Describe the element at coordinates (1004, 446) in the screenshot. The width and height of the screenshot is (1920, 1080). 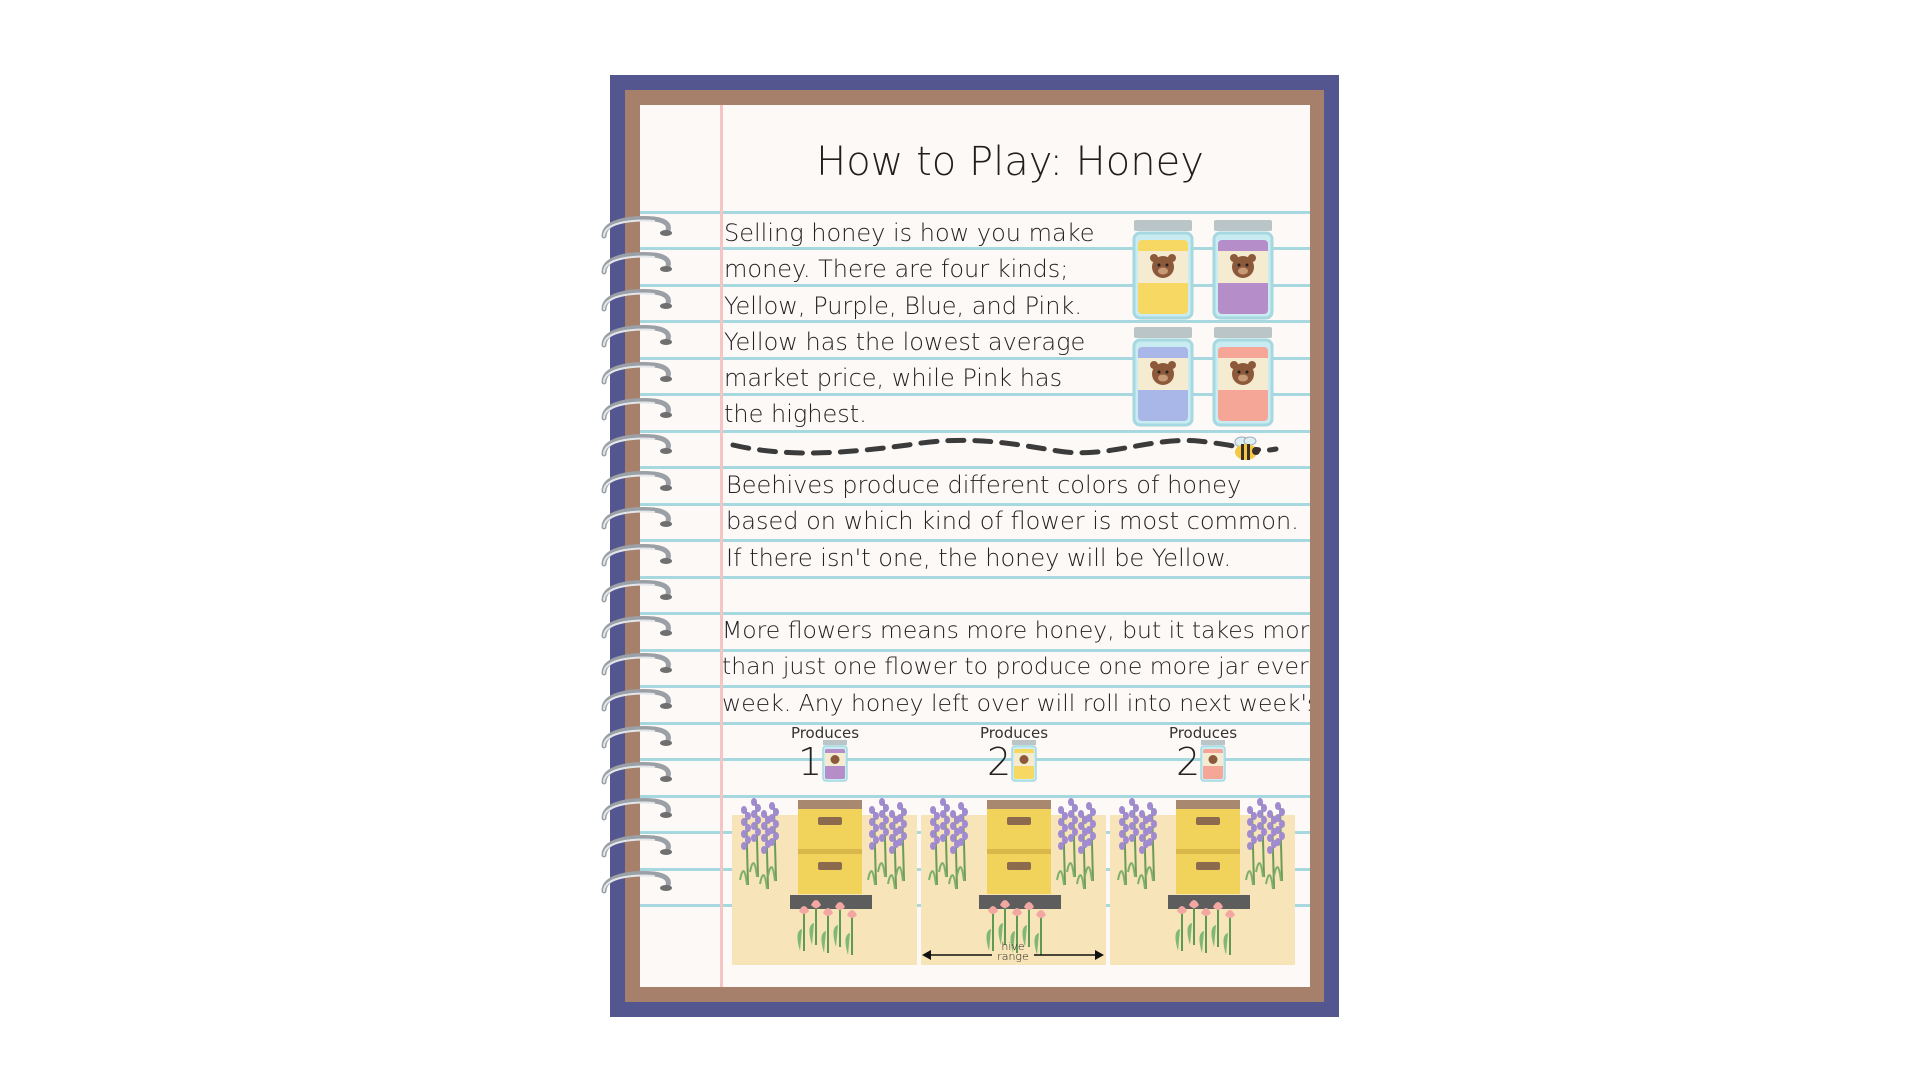
I see `bee-flight-path` at that location.